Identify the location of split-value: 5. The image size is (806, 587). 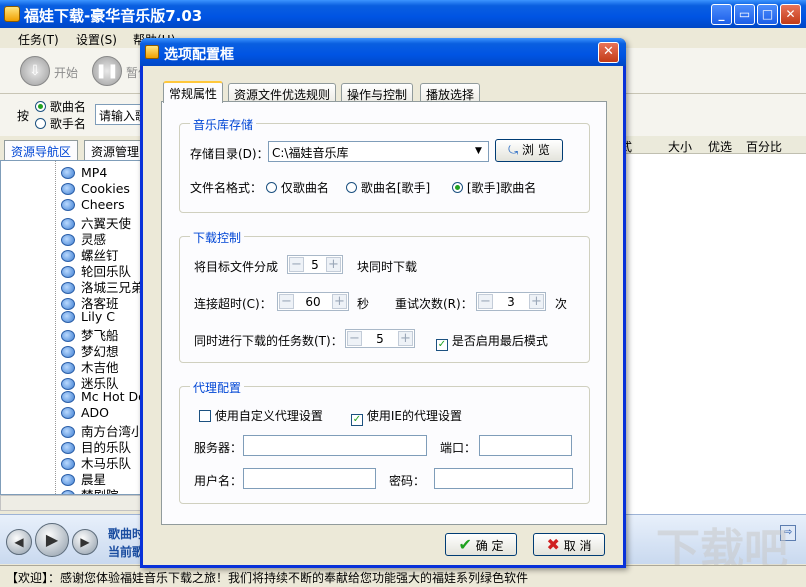
(315, 265).